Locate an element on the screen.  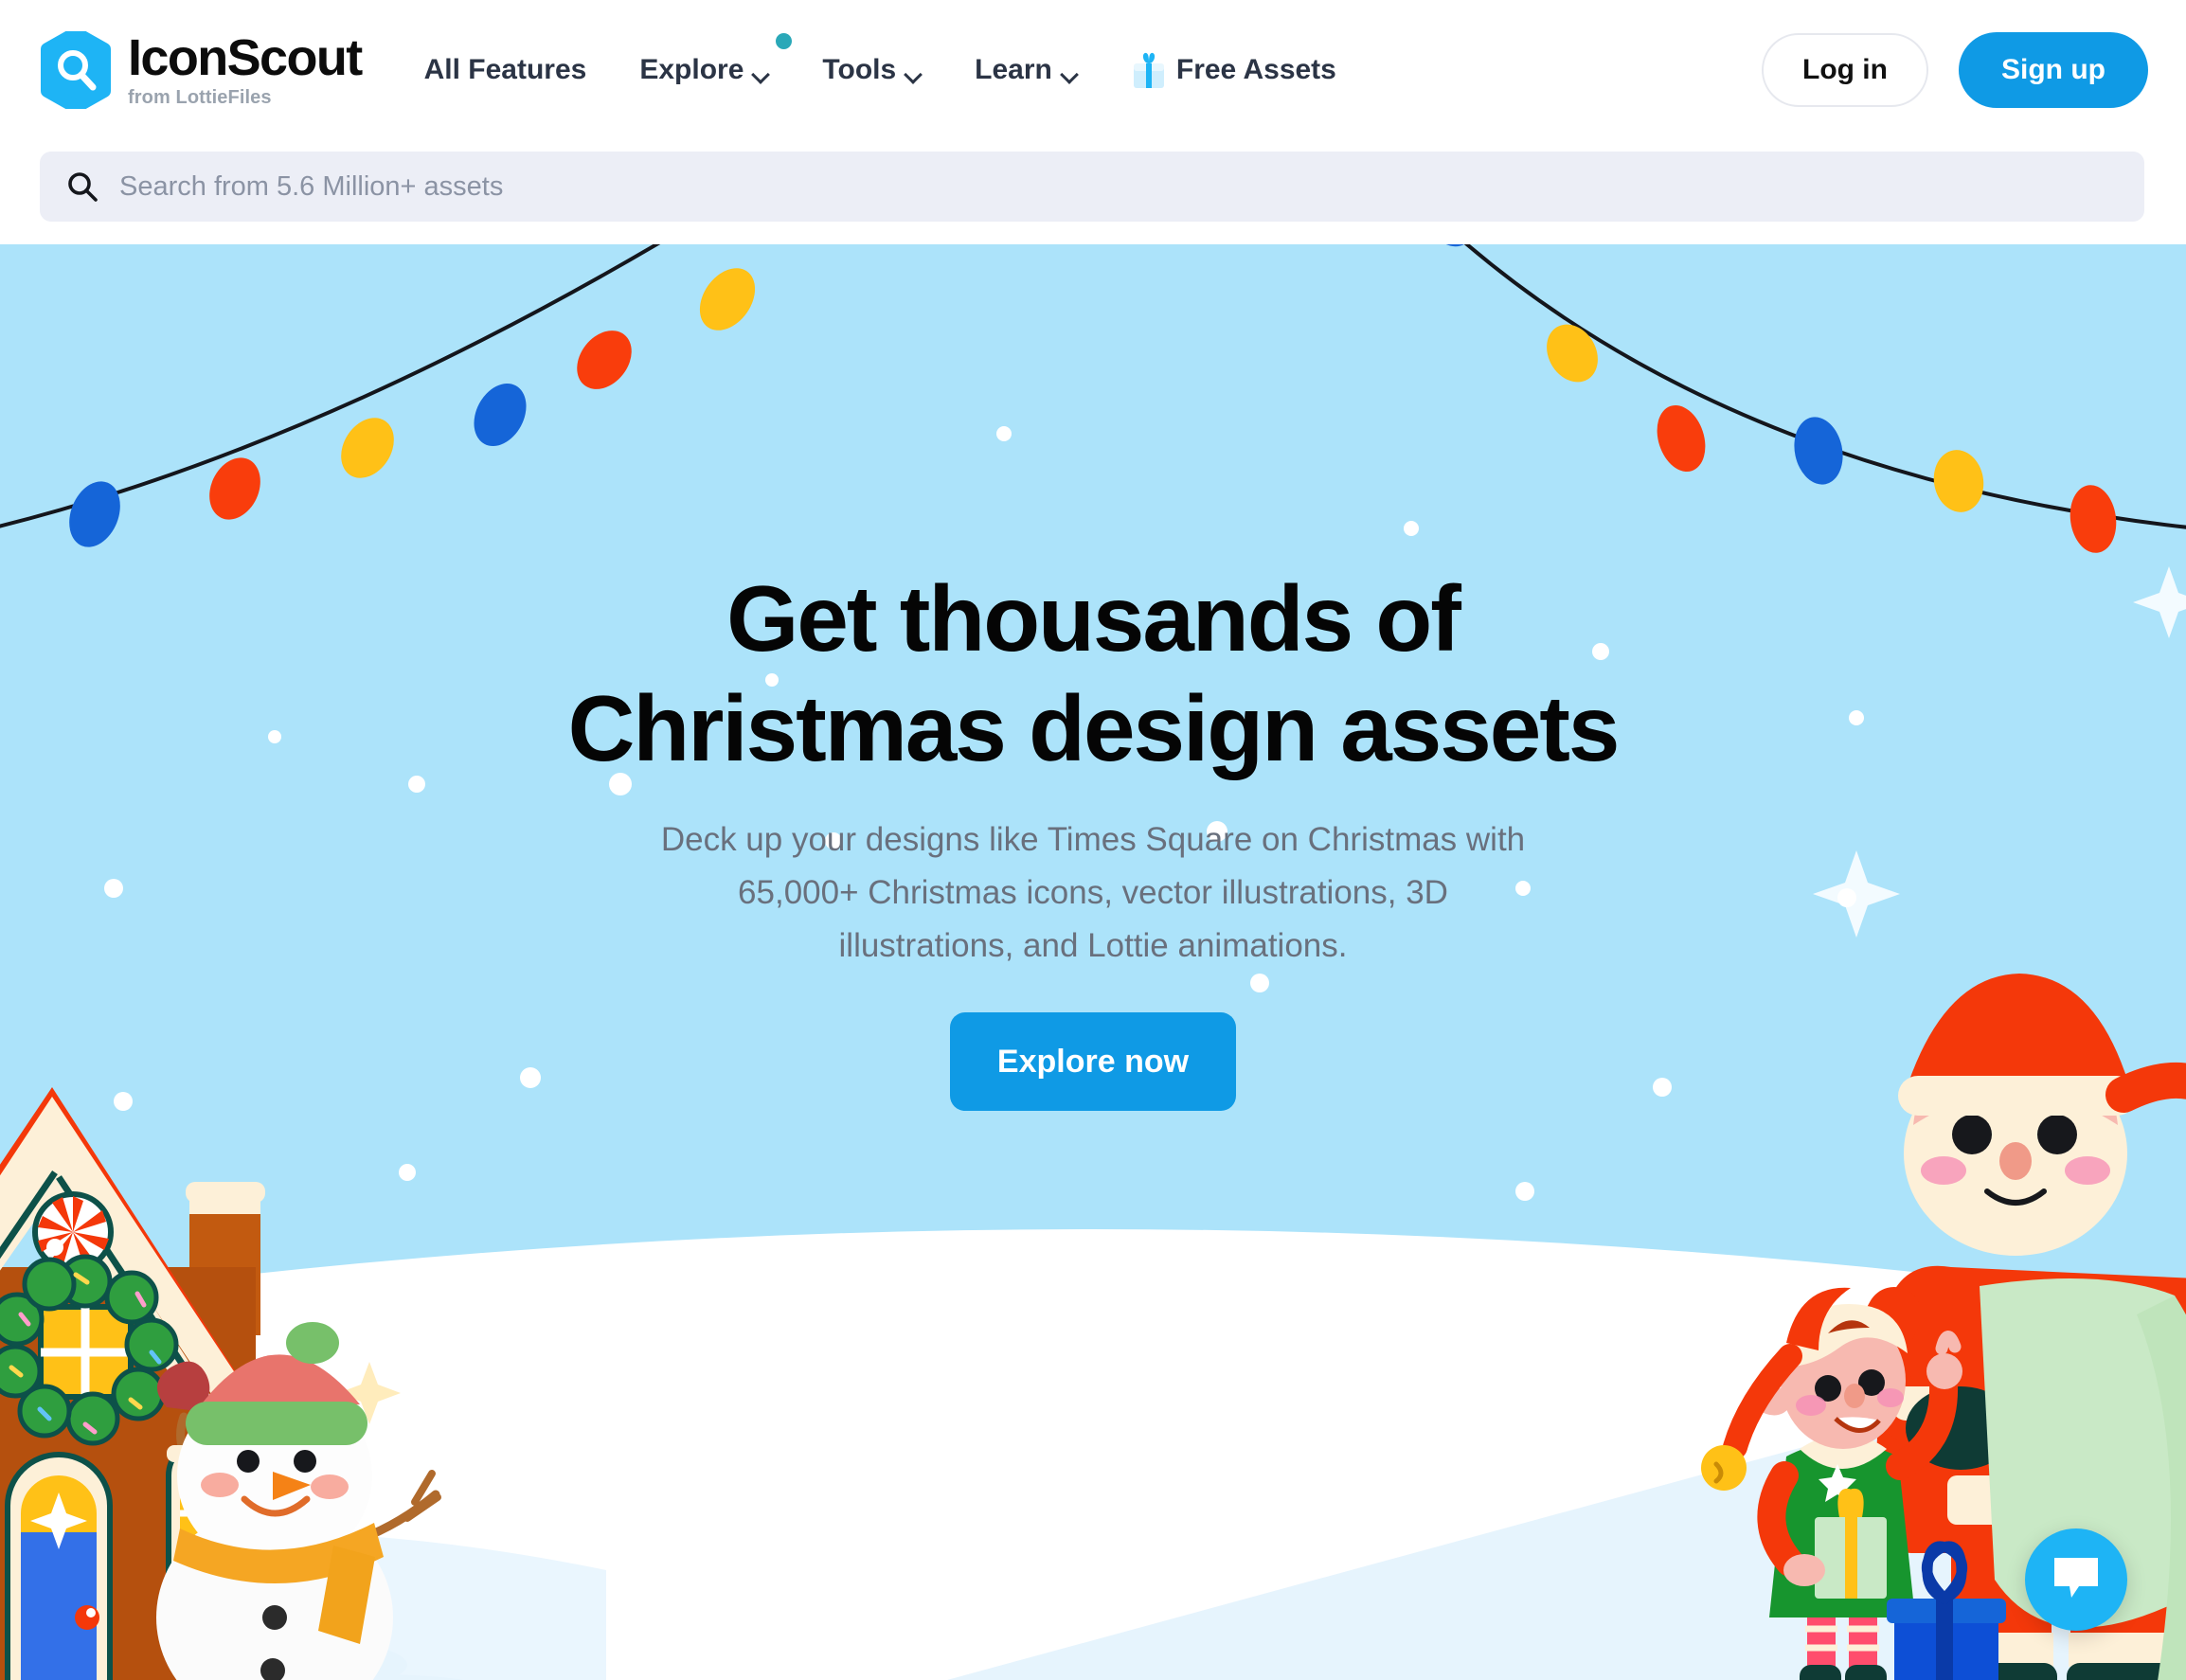
nav-item-all-features: All Features is located at coordinates (506, 70).